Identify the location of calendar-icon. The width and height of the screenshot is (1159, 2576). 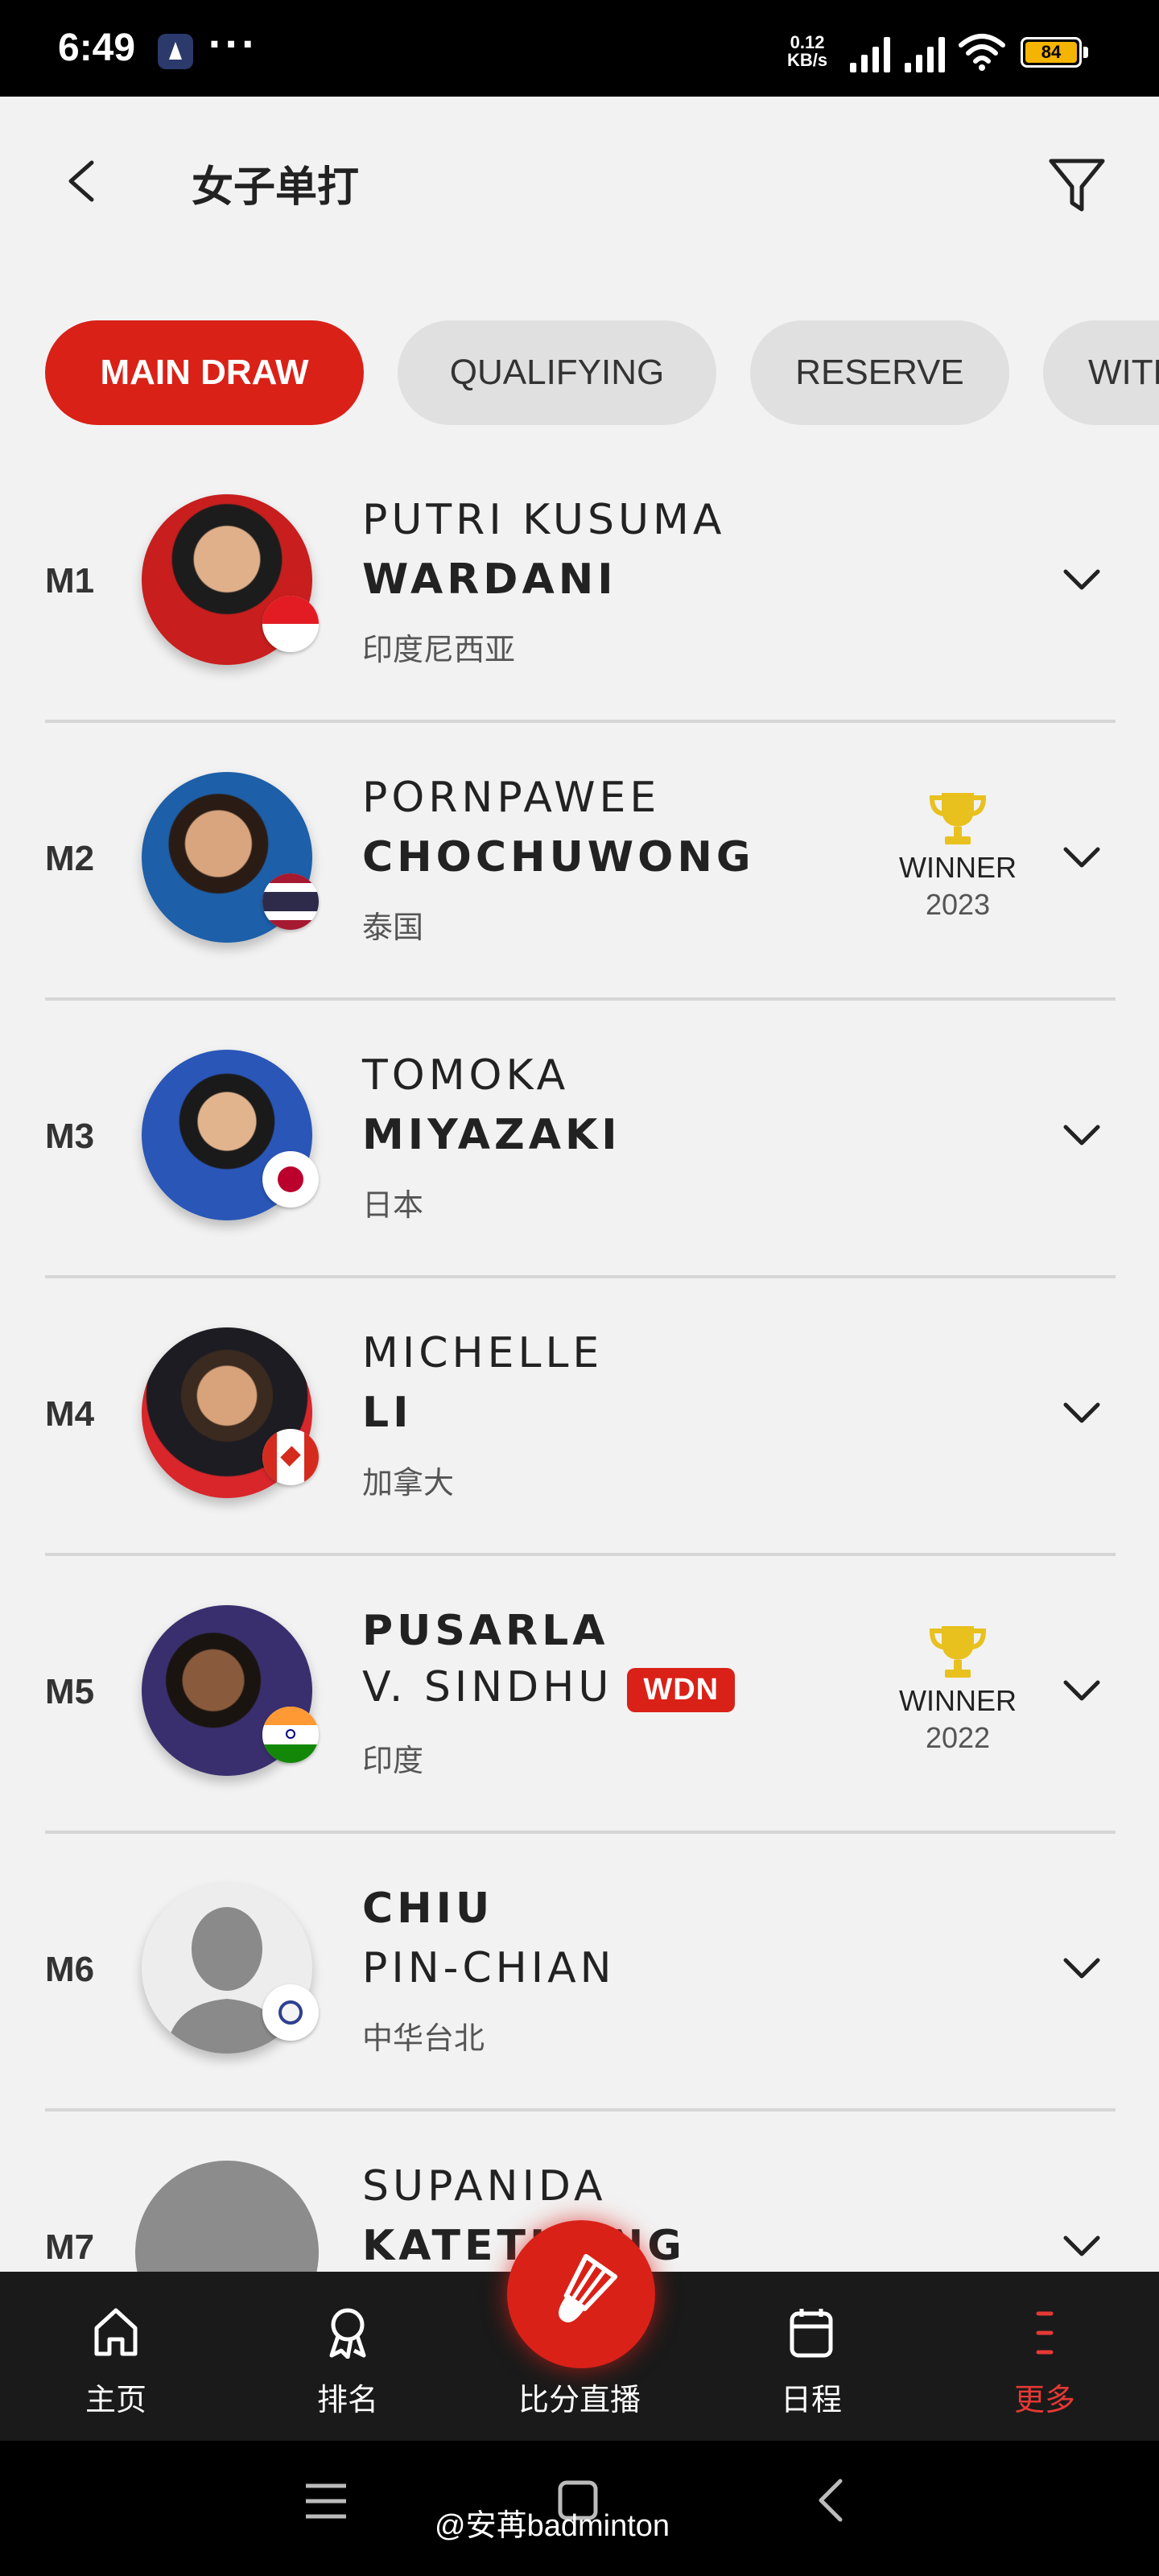
(811, 2333).